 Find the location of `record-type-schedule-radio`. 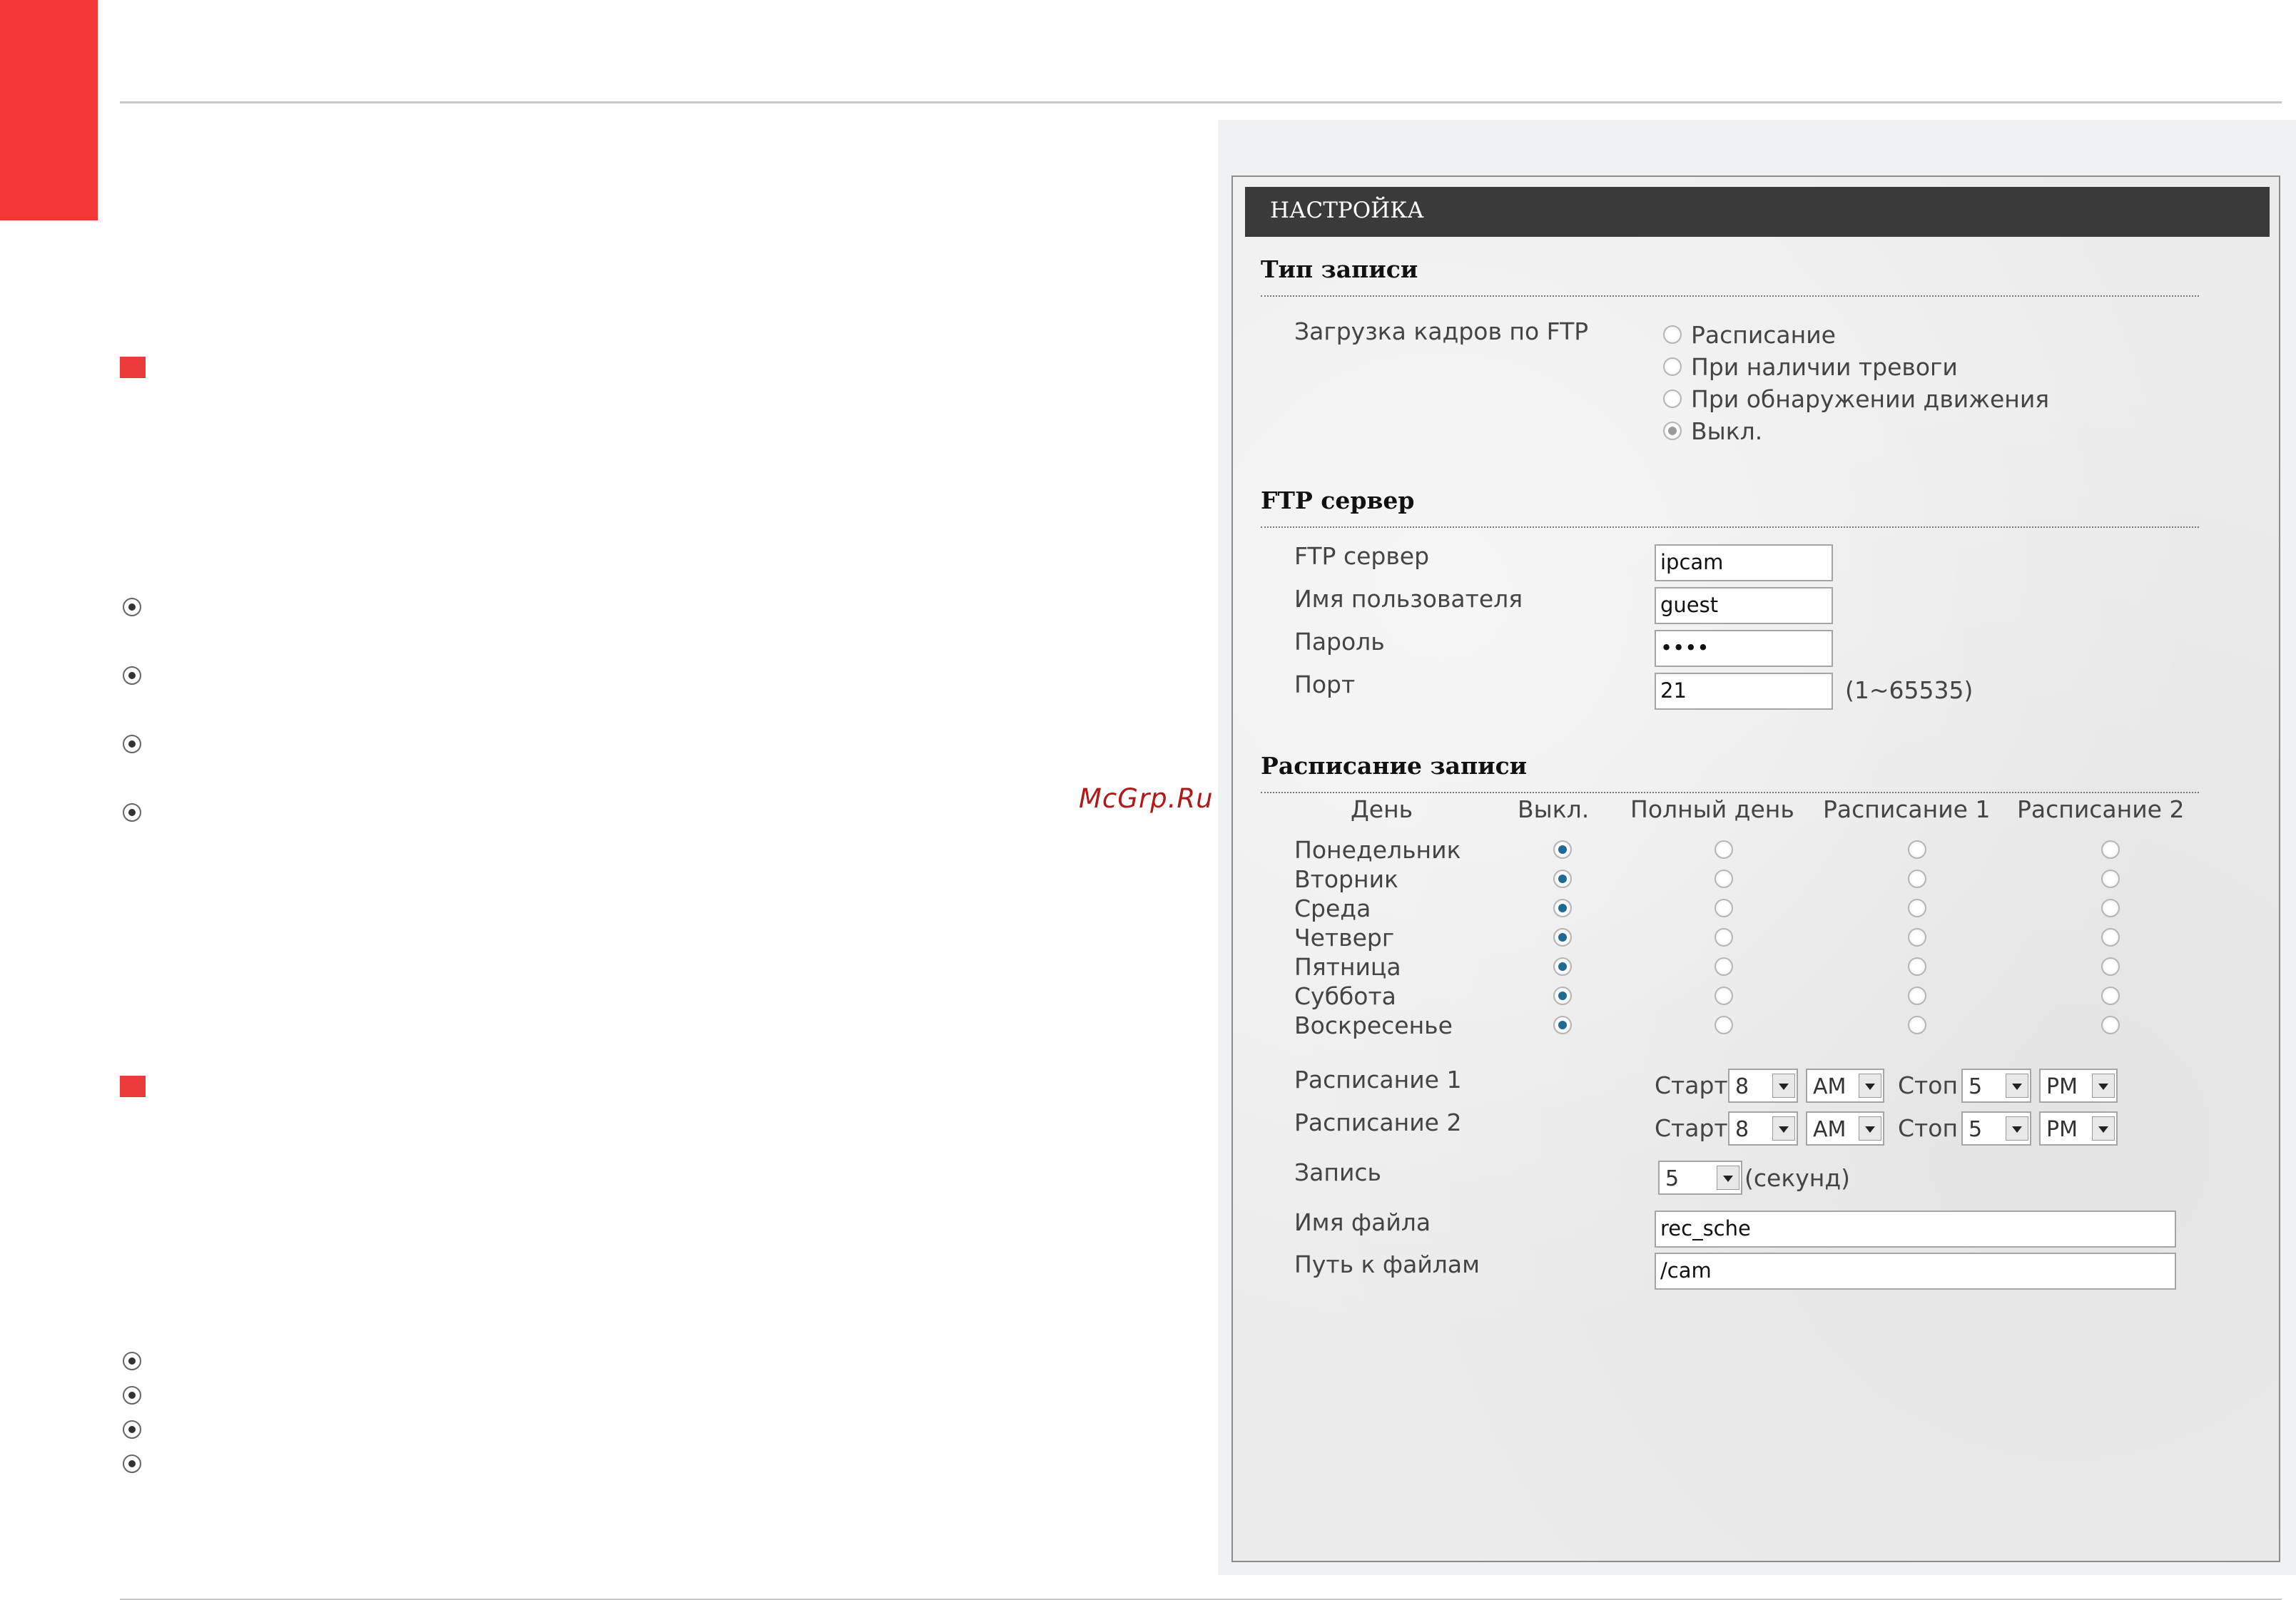

record-type-schedule-radio is located at coordinates (1672, 334).